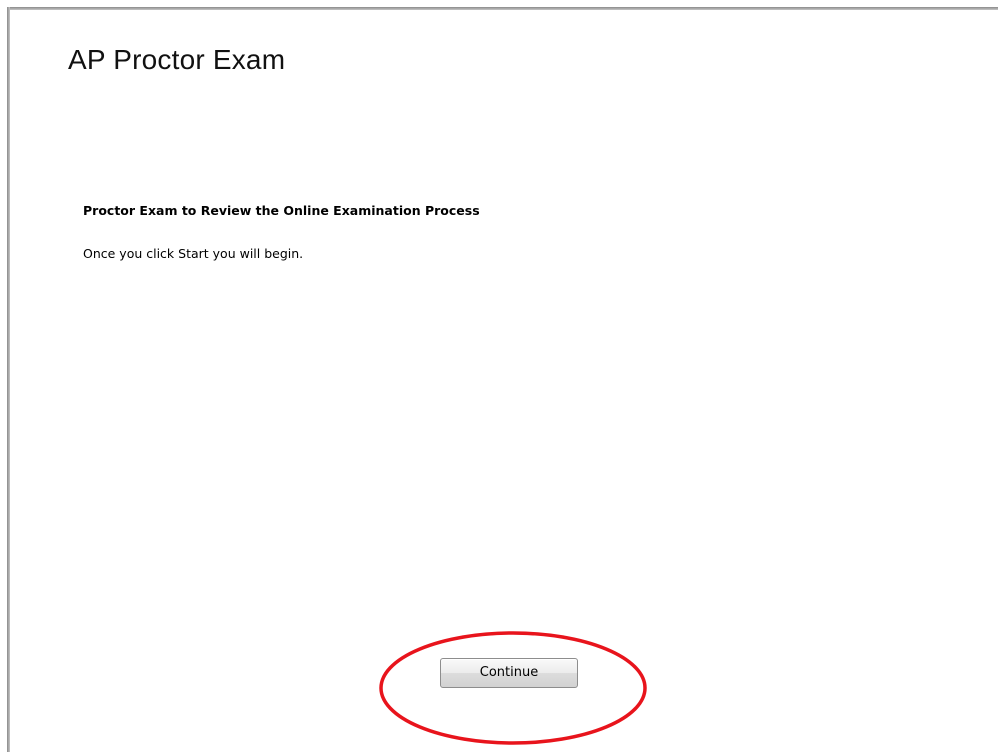 The height and width of the screenshot is (752, 998). Describe the element at coordinates (509, 673) in the screenshot. I see `continue-button: Continue` at that location.